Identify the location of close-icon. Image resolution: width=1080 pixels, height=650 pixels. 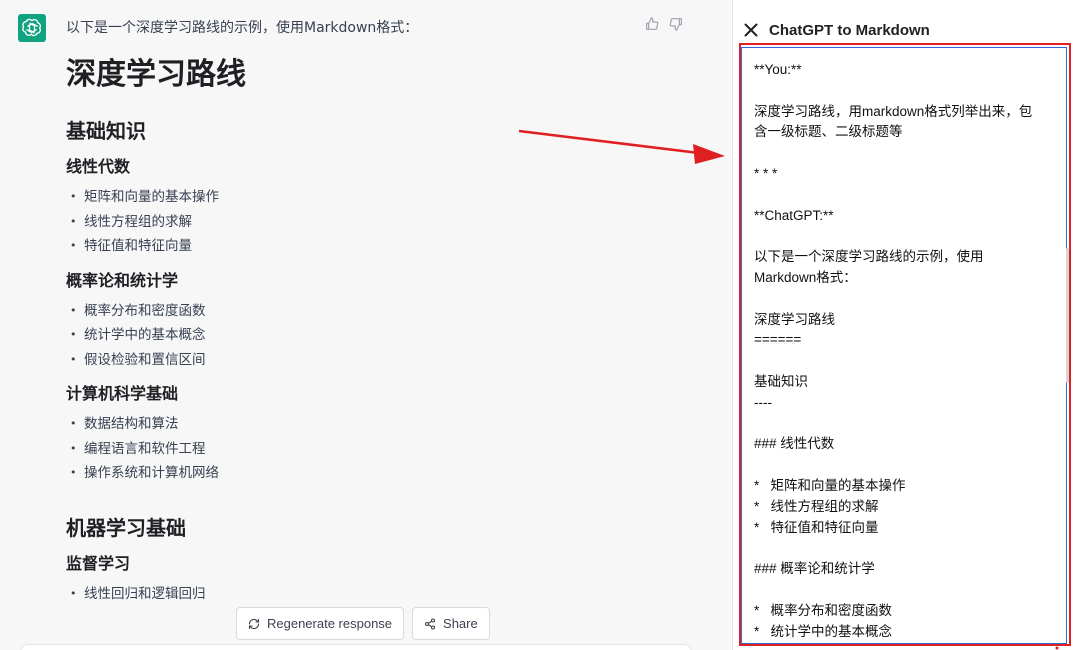
(751, 30).